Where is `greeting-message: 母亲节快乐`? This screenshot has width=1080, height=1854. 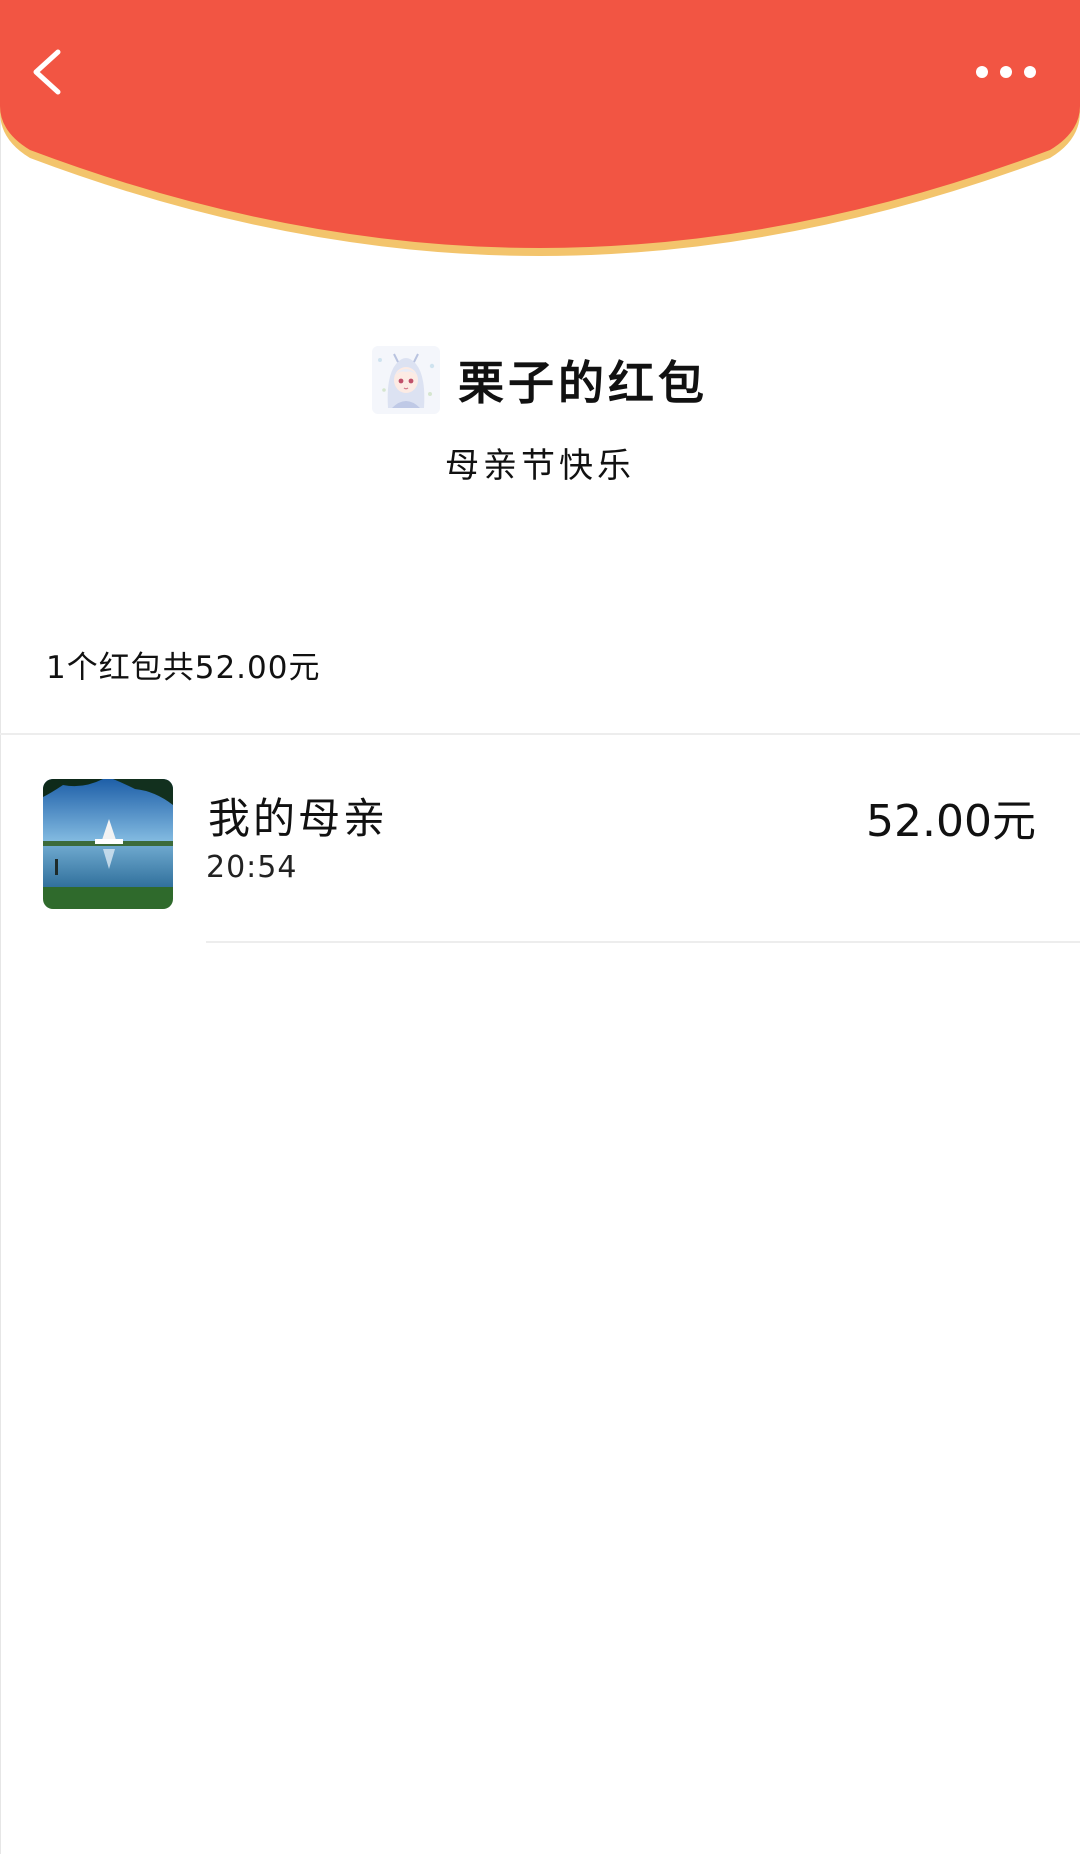
greeting-message: 母亲节快乐 is located at coordinates (540, 466).